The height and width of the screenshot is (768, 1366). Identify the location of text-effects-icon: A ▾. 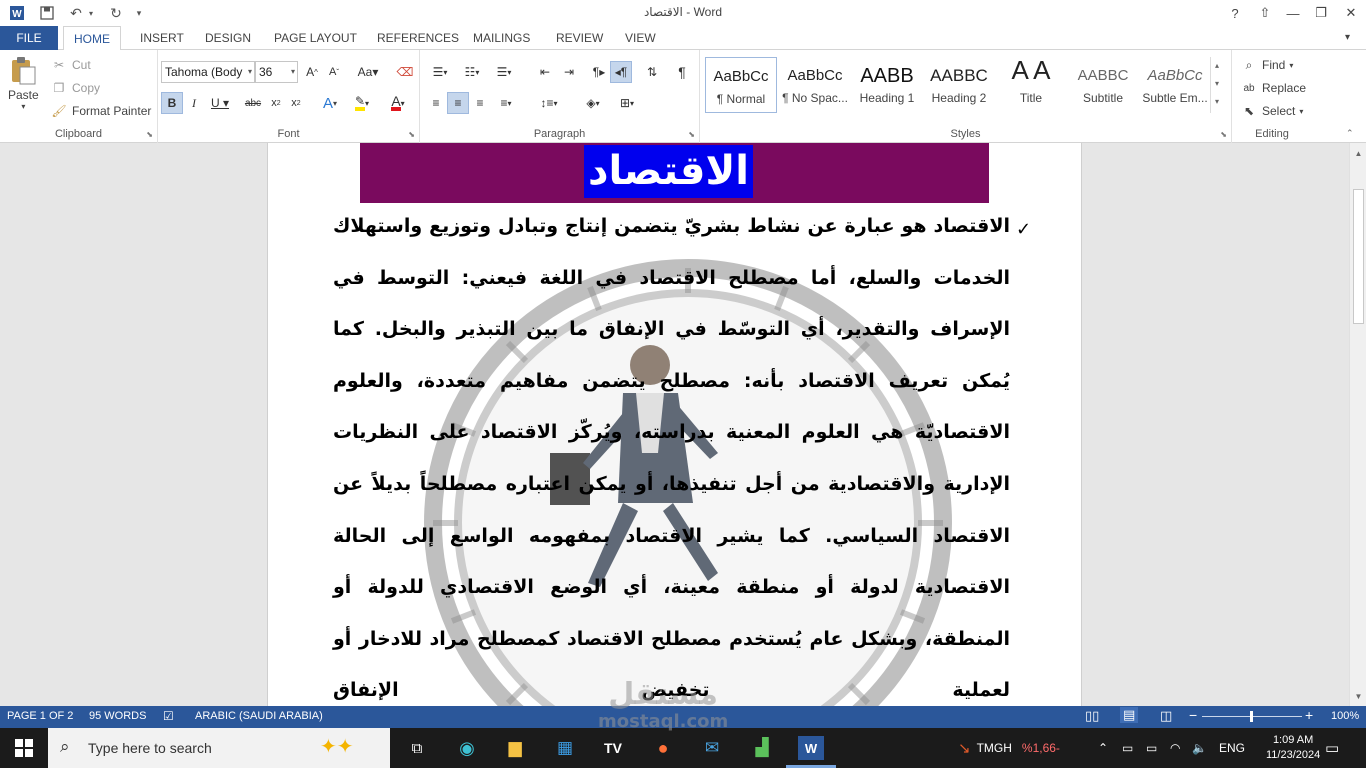
(330, 103).